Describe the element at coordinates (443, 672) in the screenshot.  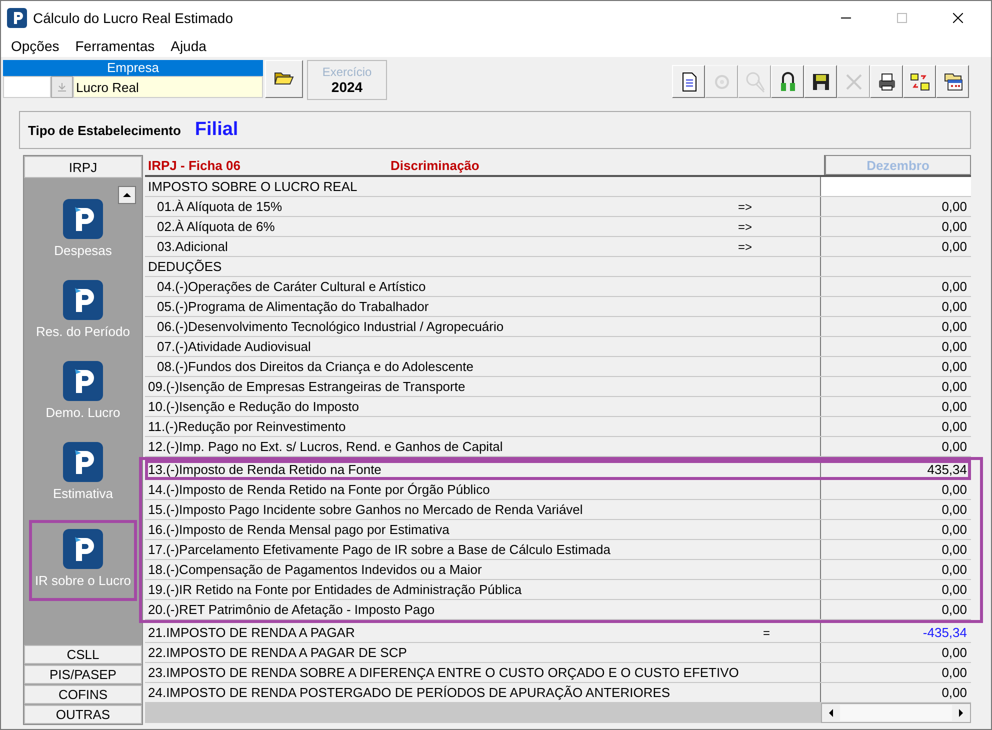
I see `row-label: 23.IMPOSTO DE RENDA SOBRE A DIFERENÇA ENTRE O CUSTO ORÇADO E O CUSTO EFETIVO` at that location.